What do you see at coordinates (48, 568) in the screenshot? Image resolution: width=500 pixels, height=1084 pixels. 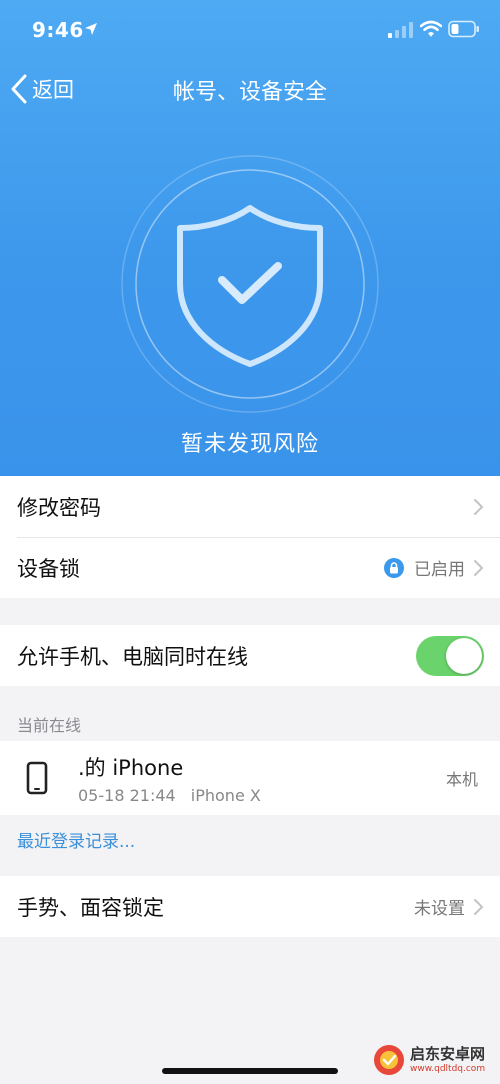 I see `device-lock-label: 设备锁` at bounding box center [48, 568].